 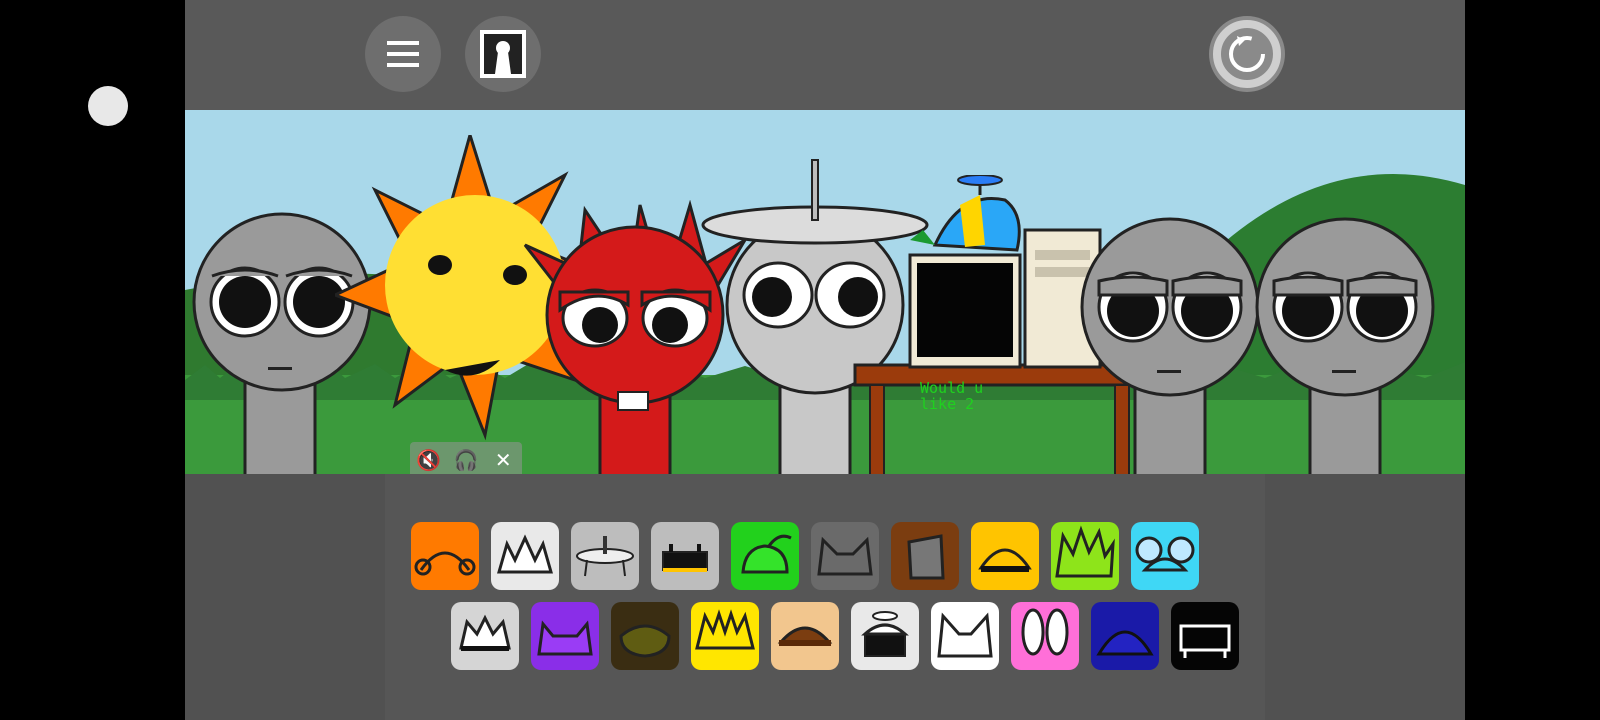 I want to click on menu-button, so click(x=403, y=54).